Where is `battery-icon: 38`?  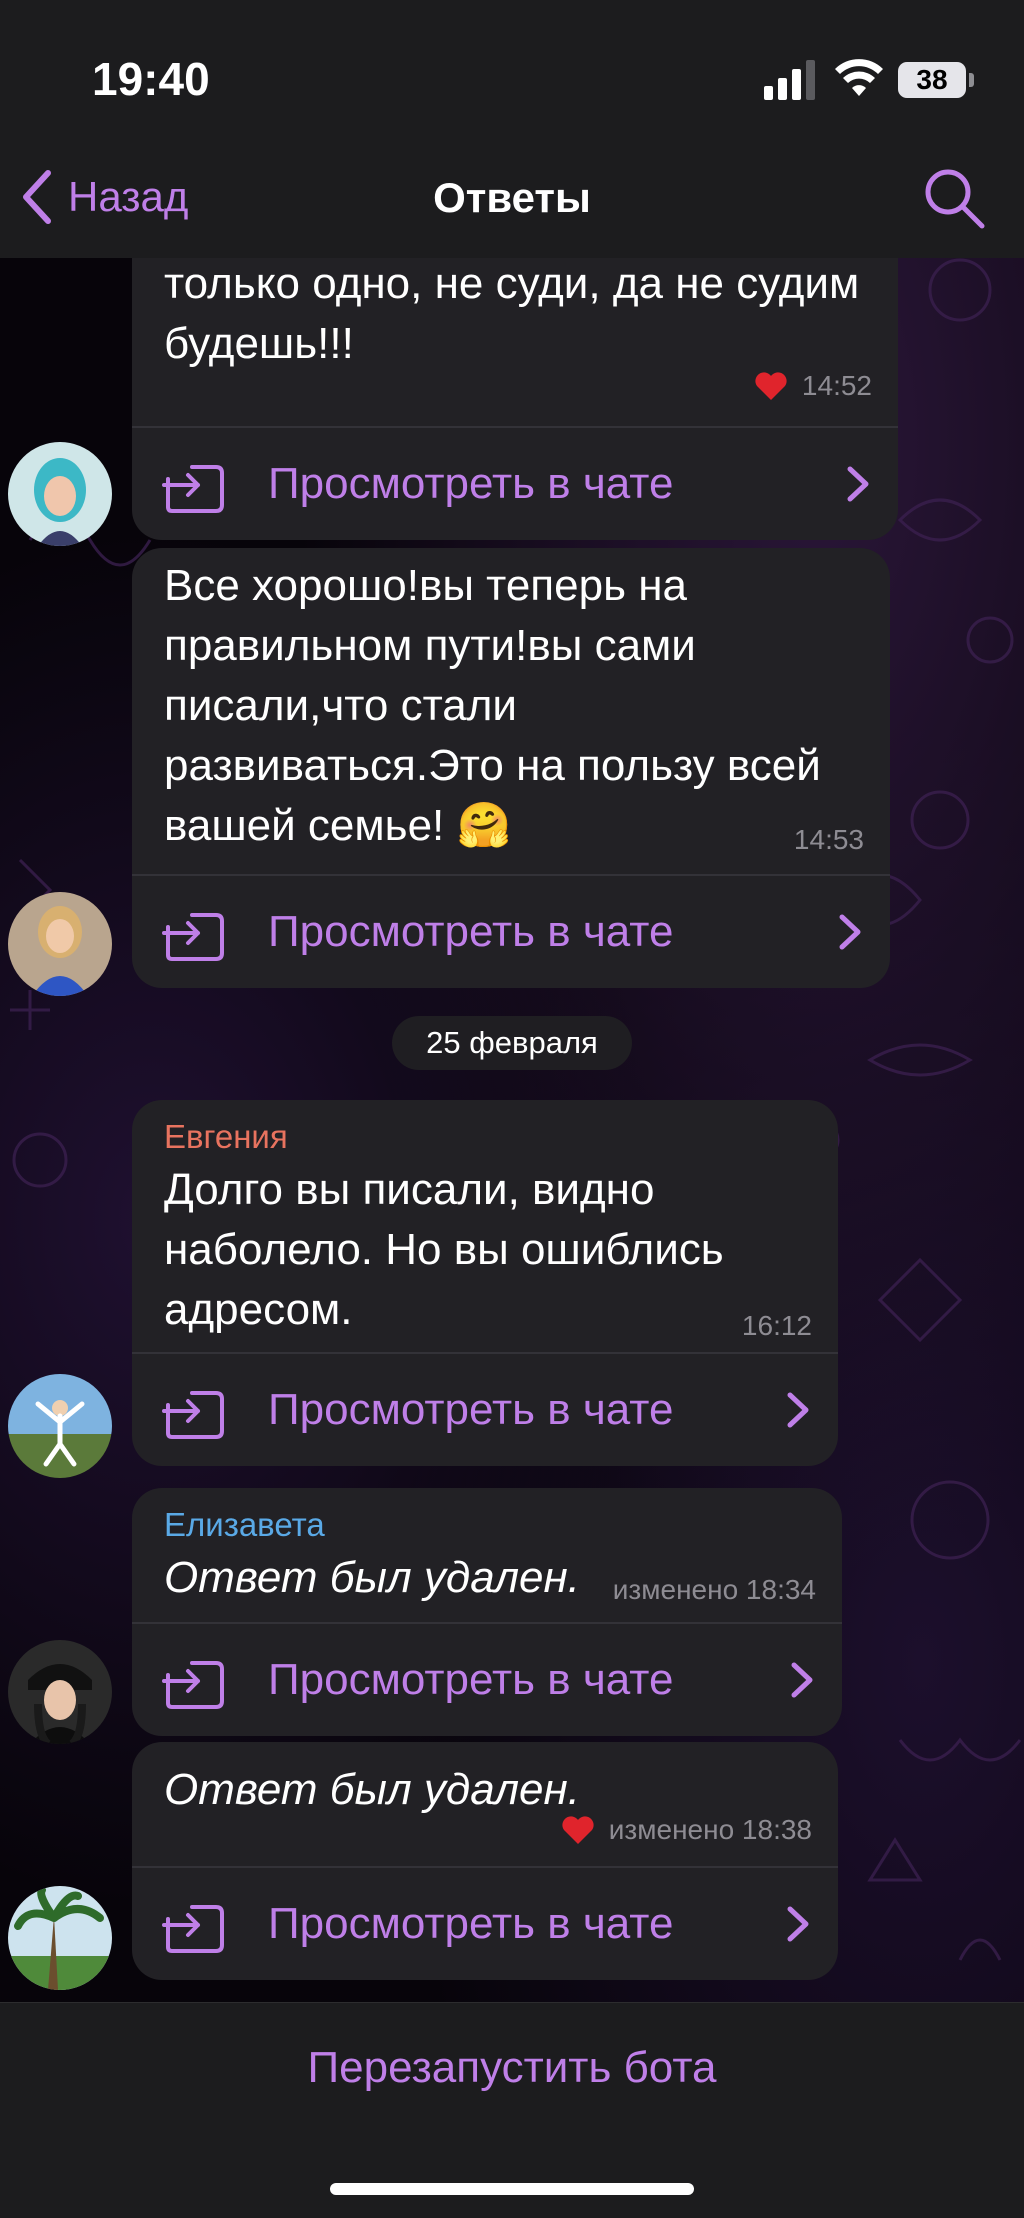
battery-icon: 38 is located at coordinates (936, 80).